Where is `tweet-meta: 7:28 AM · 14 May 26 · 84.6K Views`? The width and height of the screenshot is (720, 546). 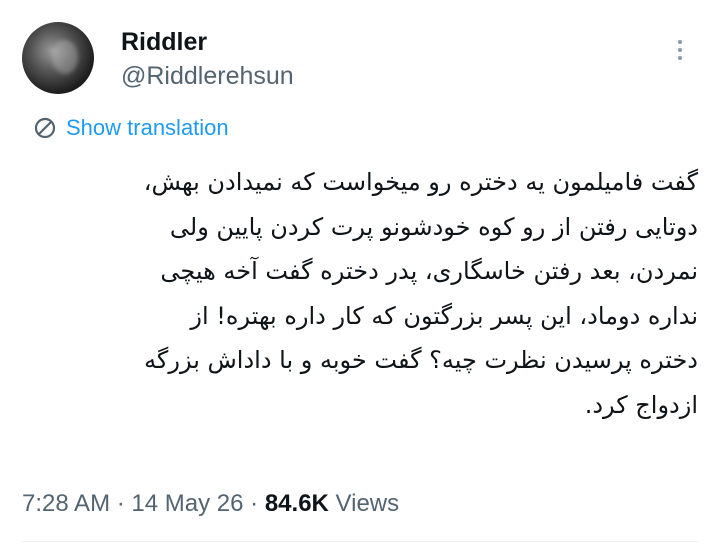
tweet-meta: 7:28 AM · 14 May 26 · 84.6K Views is located at coordinates (210, 504).